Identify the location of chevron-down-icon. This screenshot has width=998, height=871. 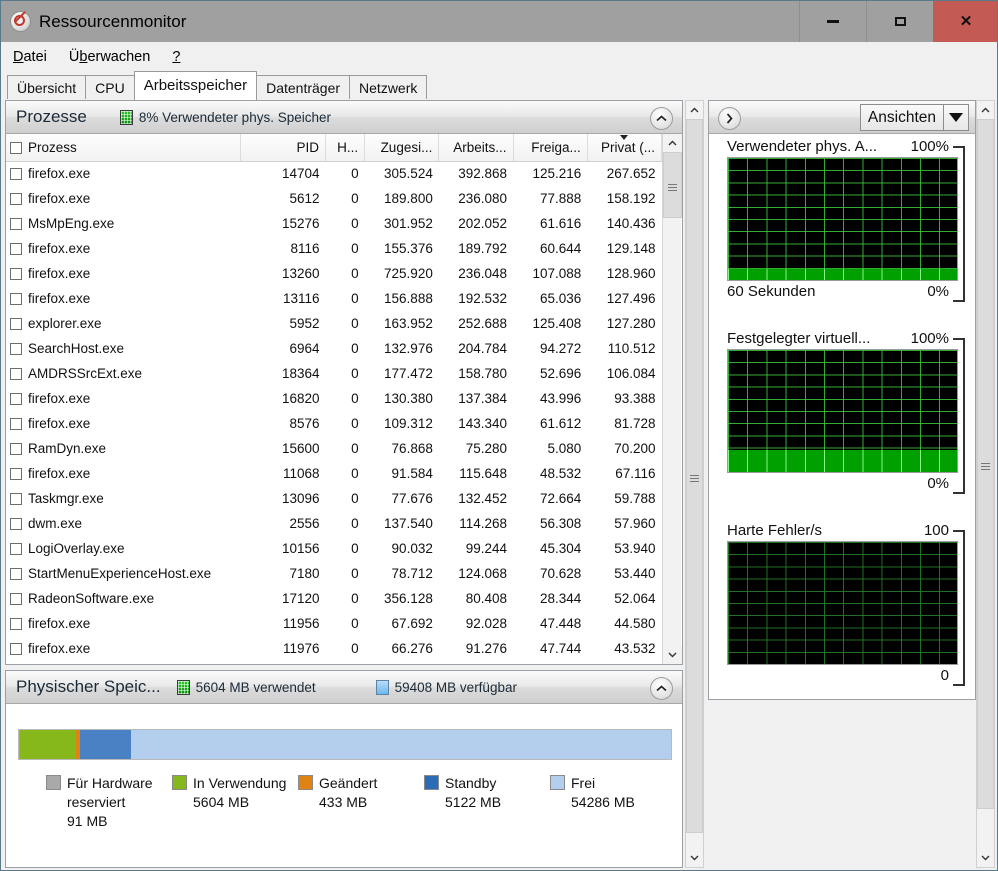
(694, 858).